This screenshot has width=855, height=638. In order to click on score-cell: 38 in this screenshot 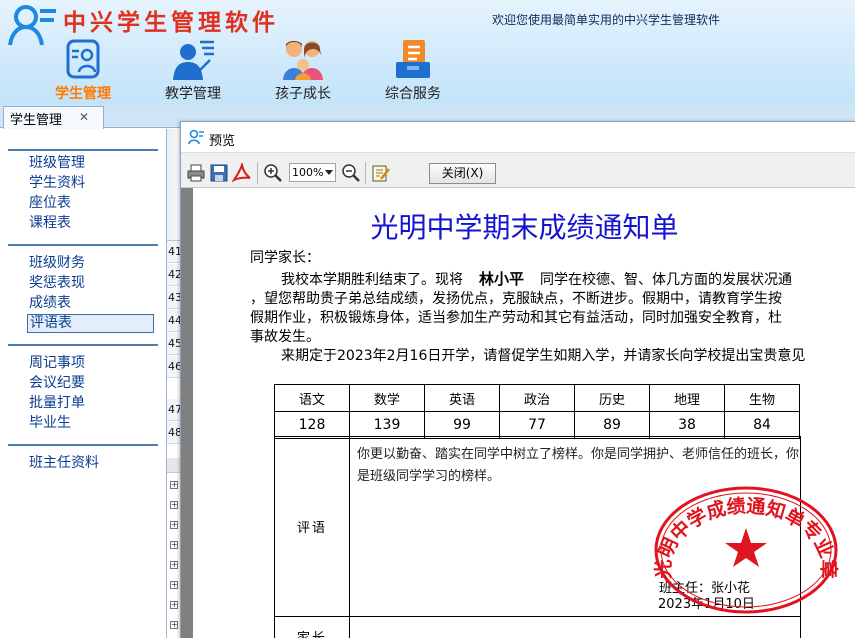, I will do `click(687, 425)`.